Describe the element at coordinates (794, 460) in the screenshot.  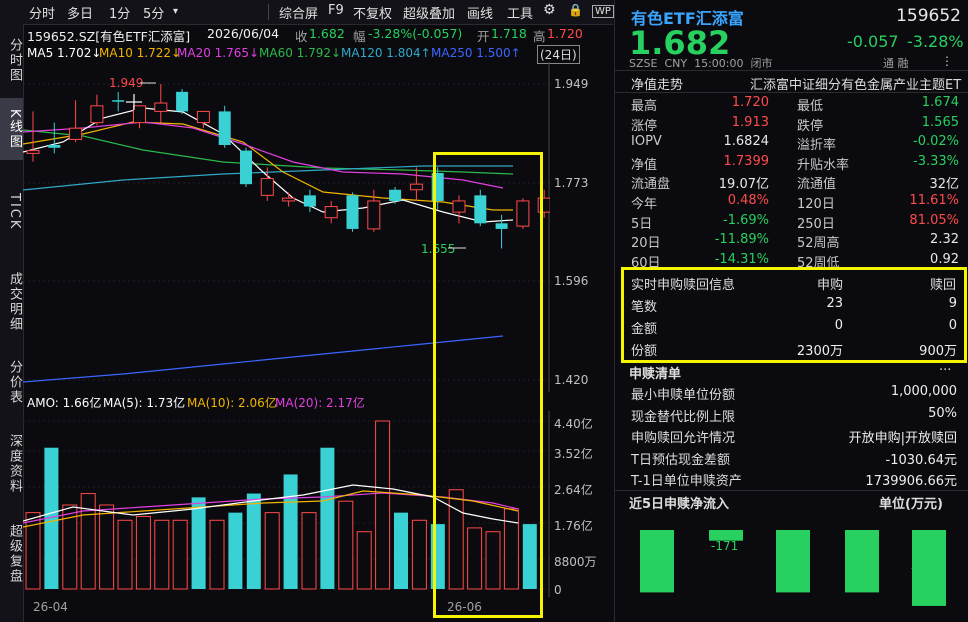
I see `list-row: T日预估现金差额 -1030.64元` at that location.